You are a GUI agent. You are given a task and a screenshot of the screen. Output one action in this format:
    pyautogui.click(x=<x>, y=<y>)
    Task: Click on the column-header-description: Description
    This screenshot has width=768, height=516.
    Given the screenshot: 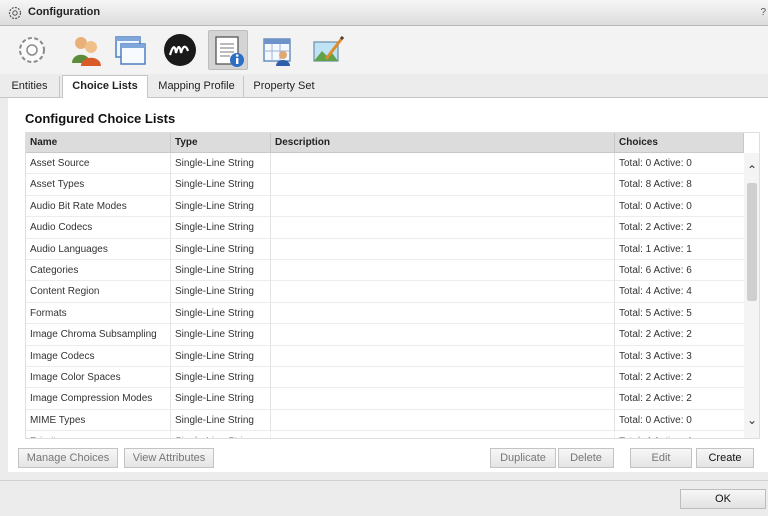 What is the action you would take?
    pyautogui.click(x=443, y=143)
    